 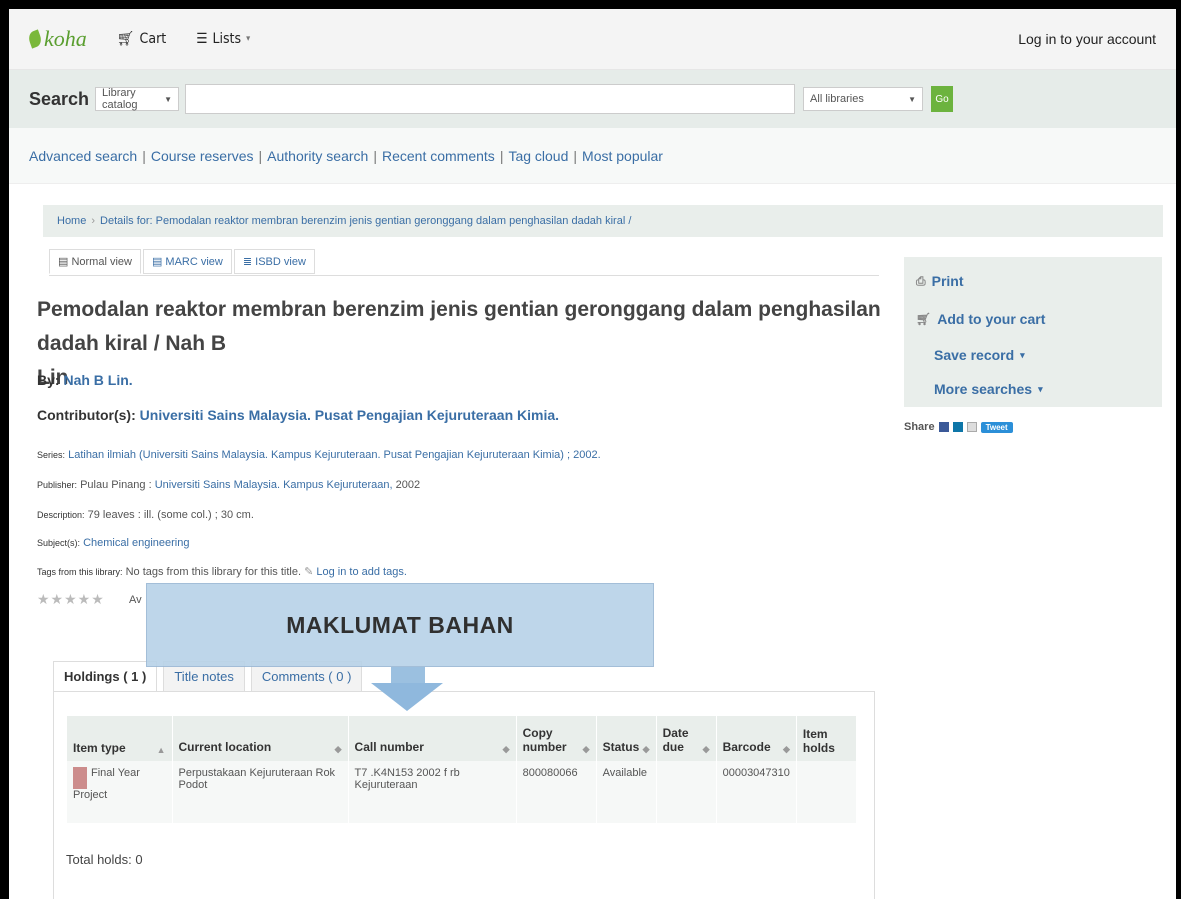 I want to click on search-scope-select: Library catalog ▼, so click(x=137, y=99).